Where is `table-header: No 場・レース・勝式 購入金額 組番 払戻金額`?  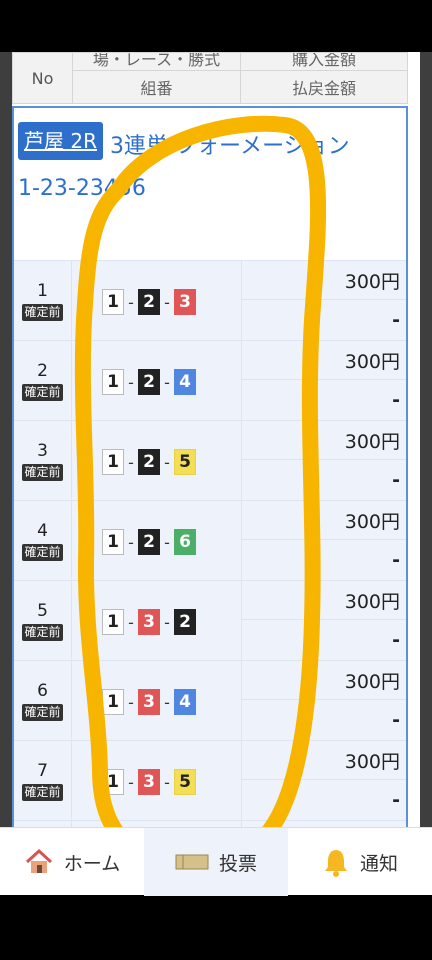
table-header: No 場・レース・勝式 購入金額 組番 払戻金額 is located at coordinates (210, 78).